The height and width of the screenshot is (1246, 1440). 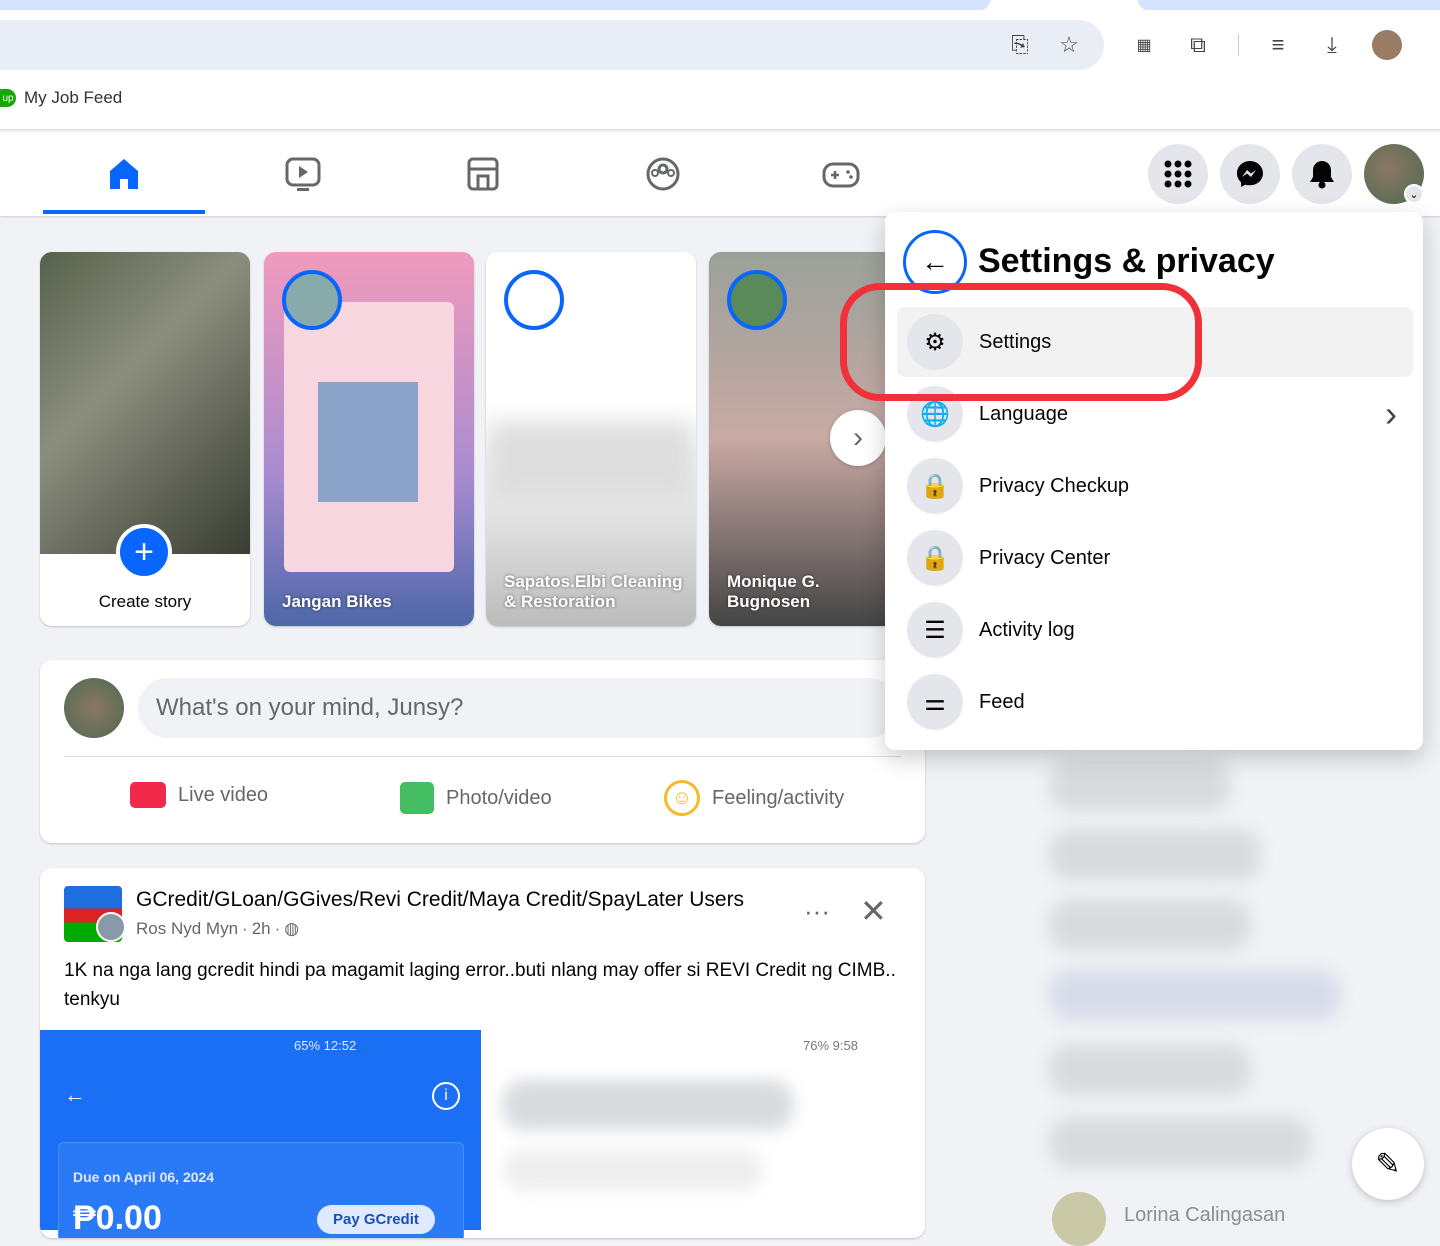 What do you see at coordinates (1002, 701) in the screenshot?
I see `menu-item-label: Feed` at bounding box center [1002, 701].